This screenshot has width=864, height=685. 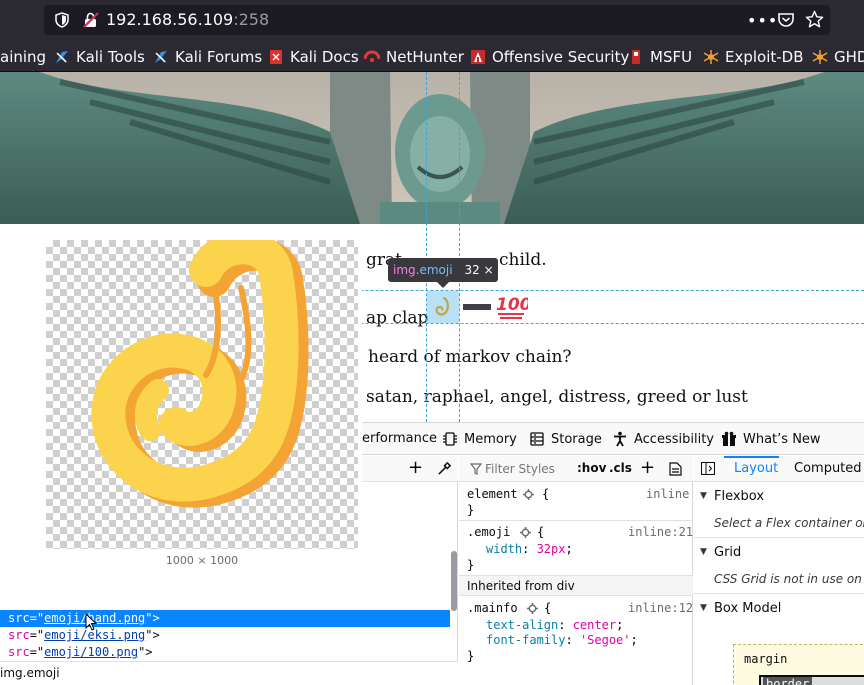 I want to click on element-rule-selector: element, so click(x=492, y=494).